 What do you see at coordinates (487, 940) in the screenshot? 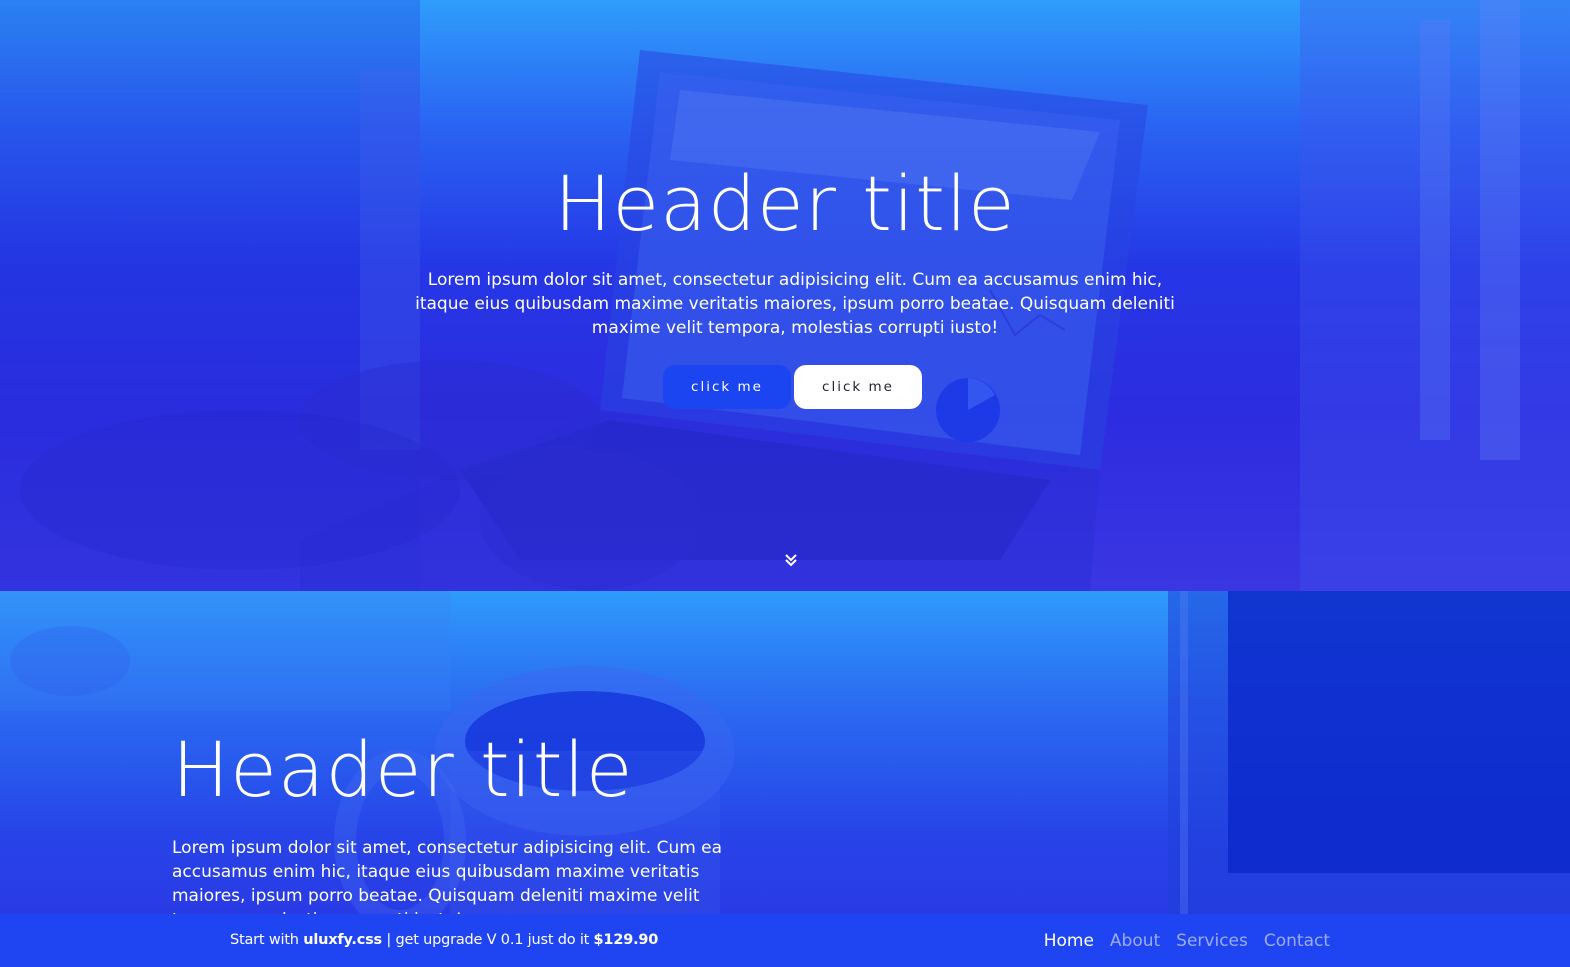
I see `promo-middle: | get upgrade V 0.1 just do it` at bounding box center [487, 940].